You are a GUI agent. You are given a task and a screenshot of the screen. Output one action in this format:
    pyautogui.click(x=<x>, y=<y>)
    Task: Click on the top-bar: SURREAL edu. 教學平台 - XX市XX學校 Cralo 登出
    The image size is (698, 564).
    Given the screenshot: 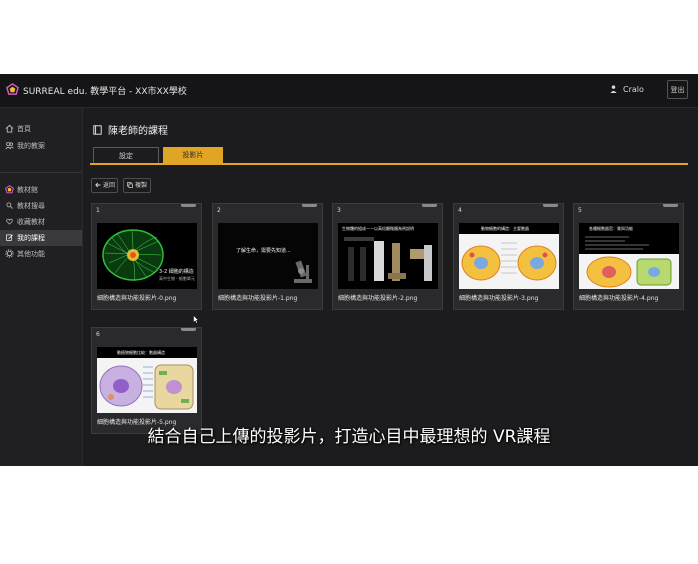 What is the action you would take?
    pyautogui.click(x=349, y=91)
    